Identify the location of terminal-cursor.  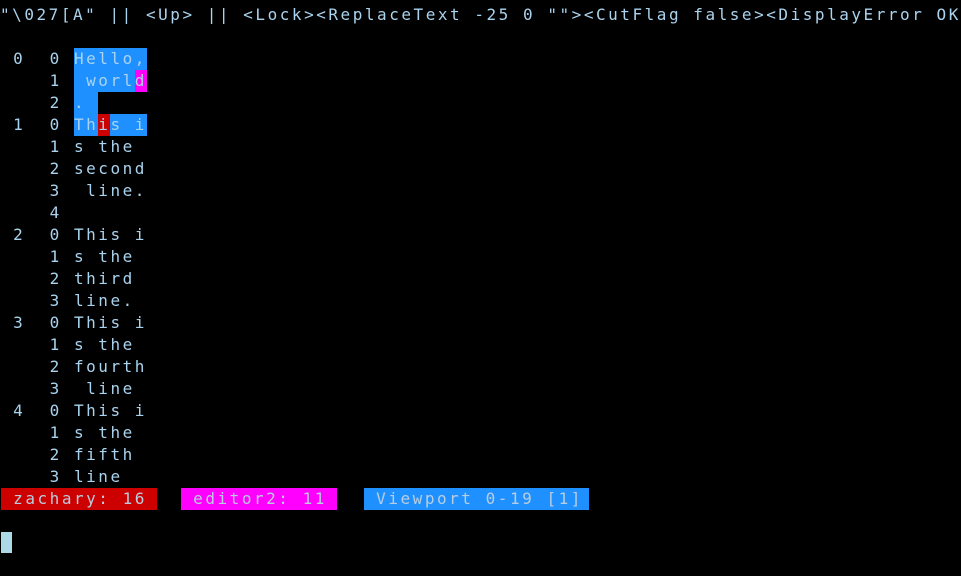
(6, 542).